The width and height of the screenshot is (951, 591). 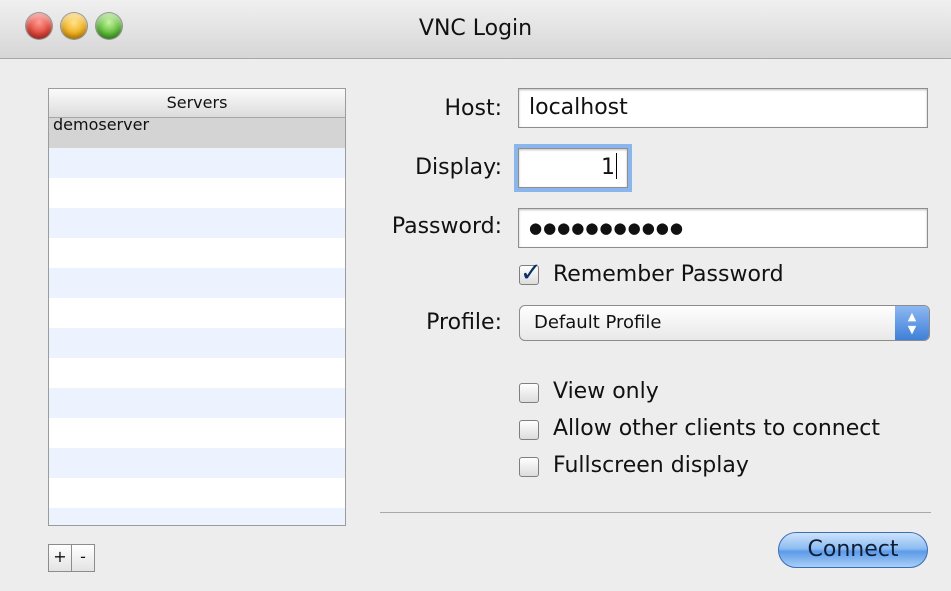 What do you see at coordinates (464, 322) in the screenshot?
I see `profile-label: Profile:` at bounding box center [464, 322].